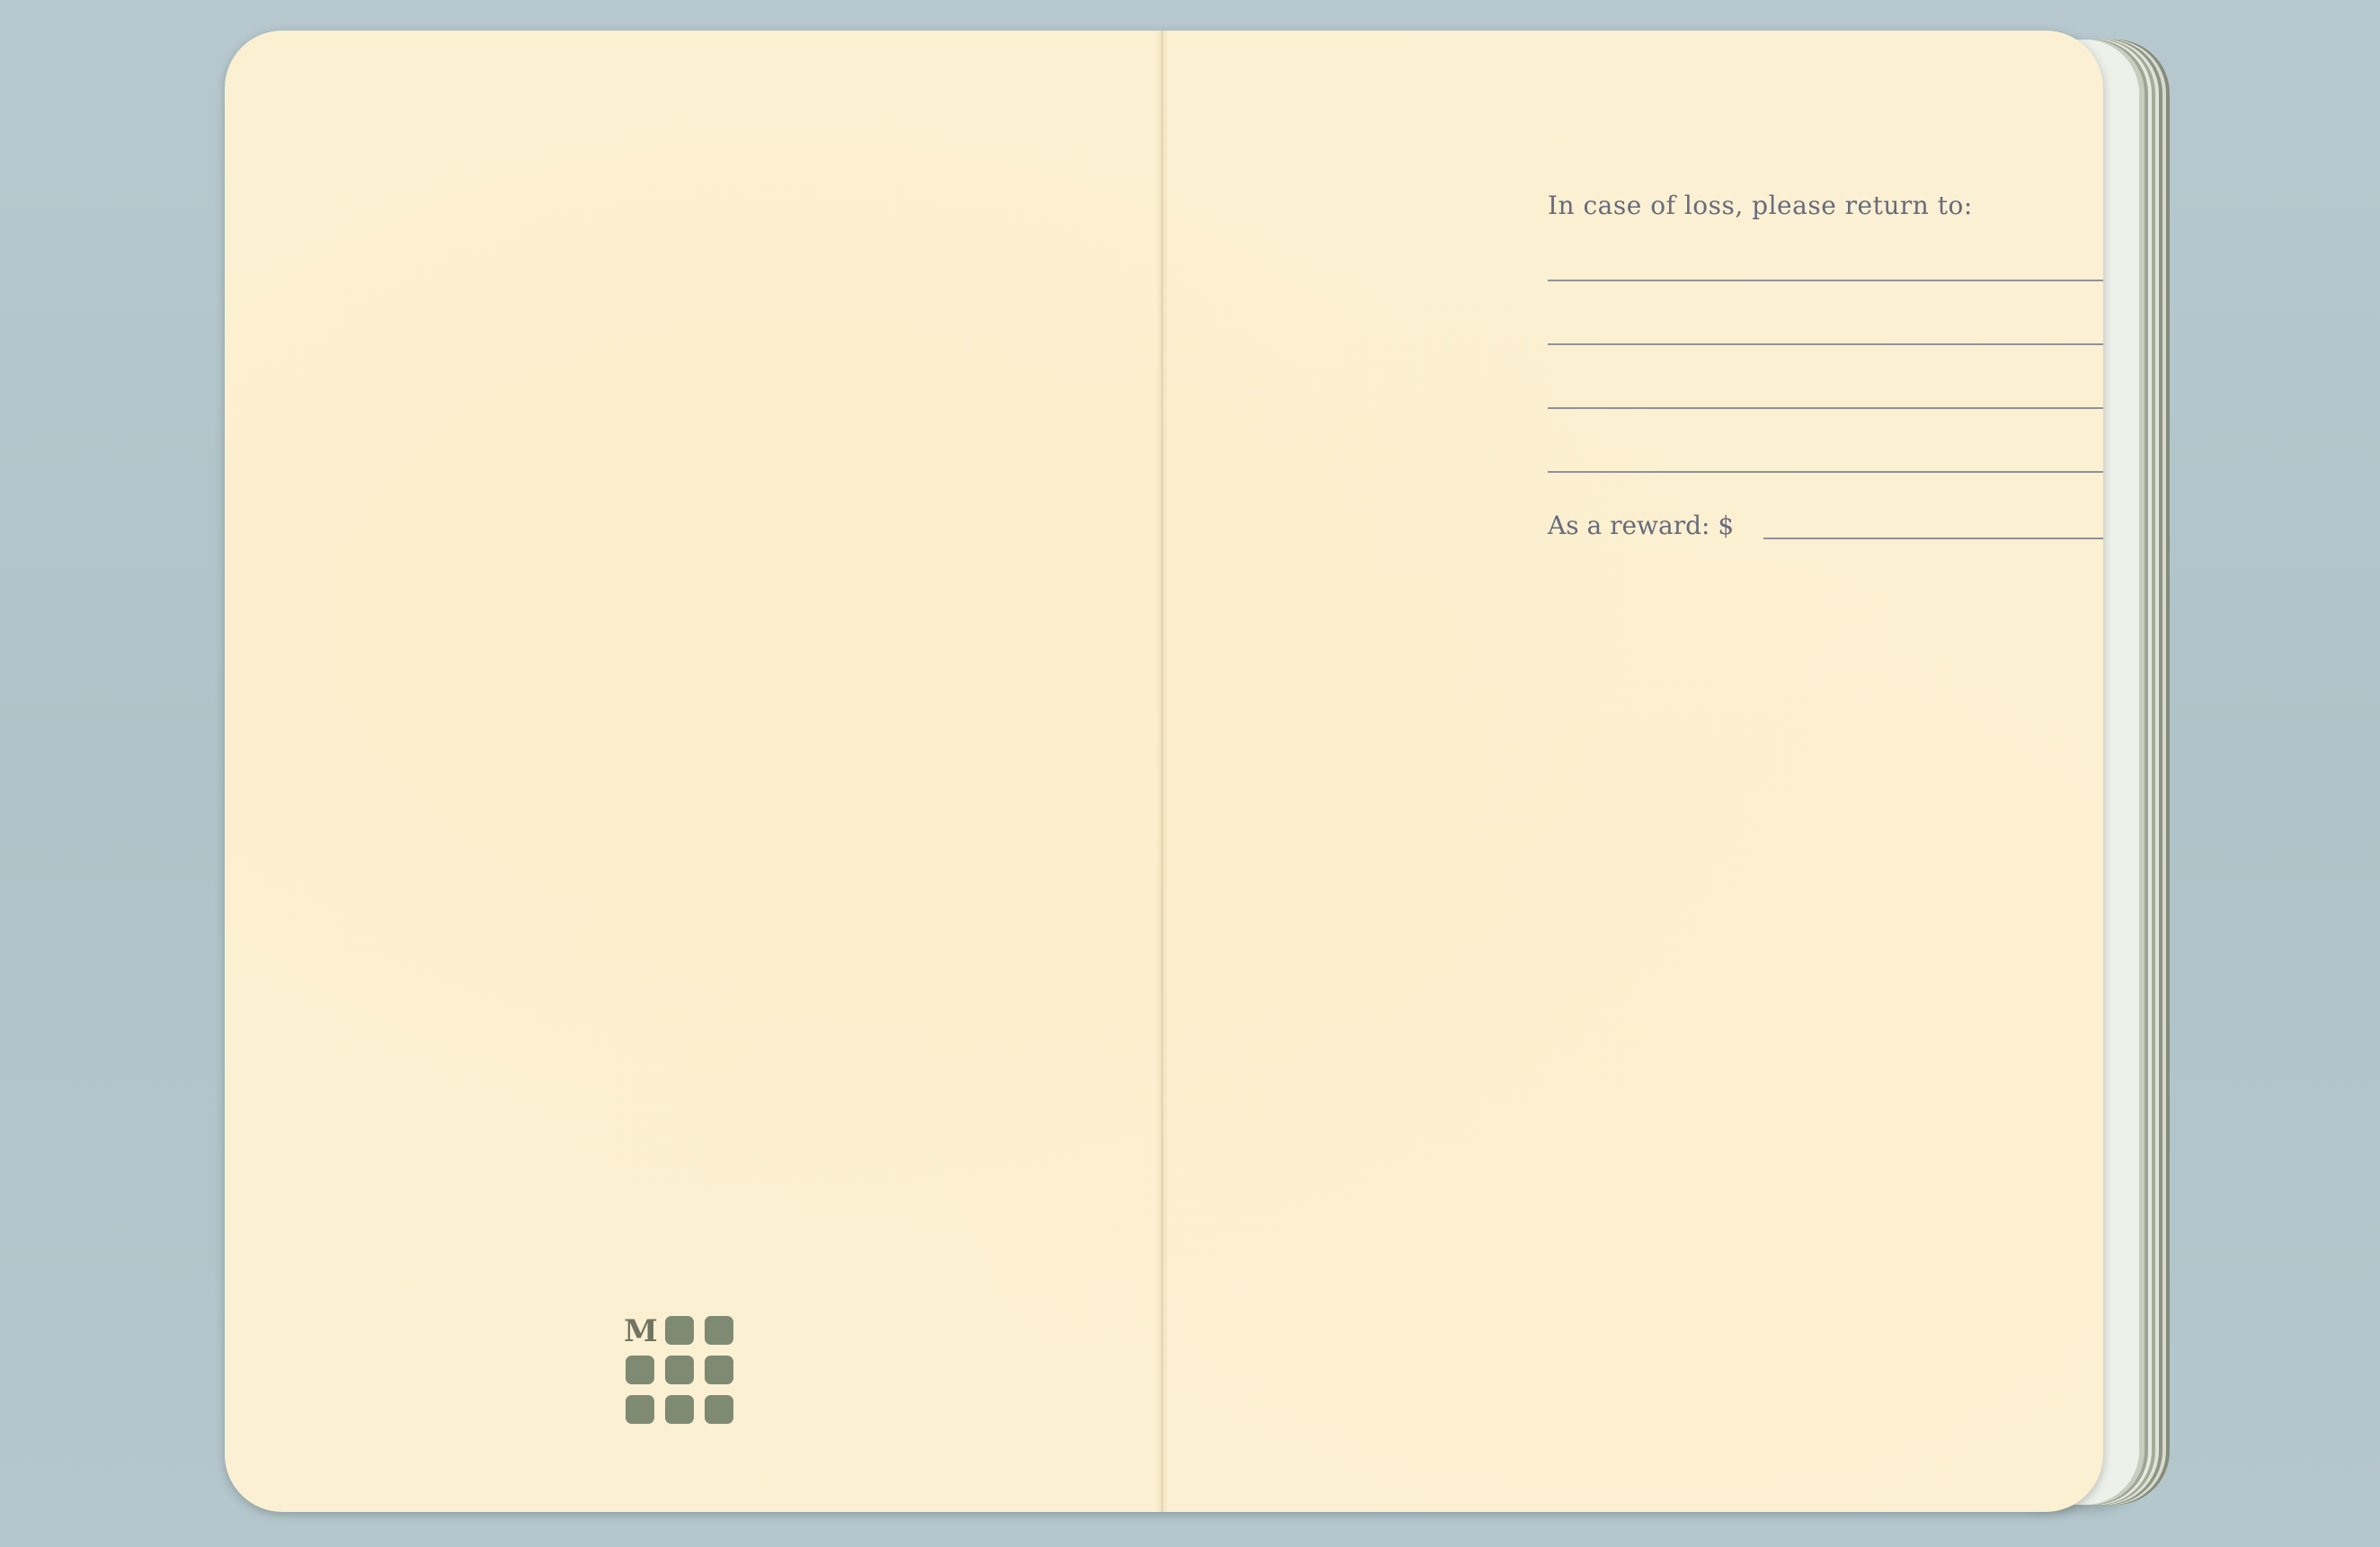 Image resolution: width=2380 pixels, height=1547 pixels. I want to click on reward-label: As a reward: $, so click(1642, 525).